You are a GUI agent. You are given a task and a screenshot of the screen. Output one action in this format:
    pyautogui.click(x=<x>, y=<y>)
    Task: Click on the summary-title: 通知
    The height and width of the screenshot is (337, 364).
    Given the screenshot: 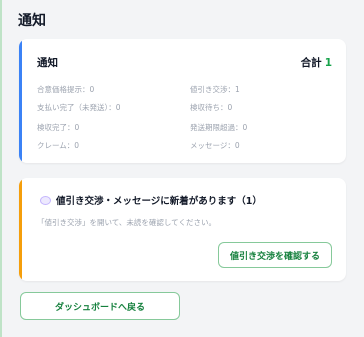 What is the action you would take?
    pyautogui.click(x=47, y=63)
    